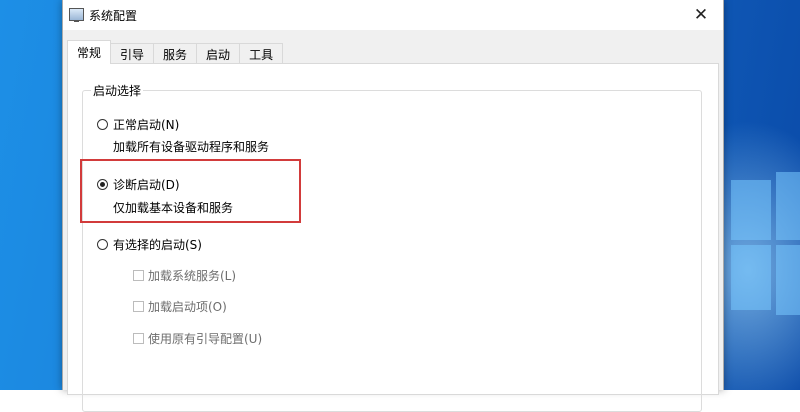 The width and height of the screenshot is (800, 412). What do you see at coordinates (187, 307) in the screenshot?
I see `load-startup-items-label: 加载启动项(O)` at bounding box center [187, 307].